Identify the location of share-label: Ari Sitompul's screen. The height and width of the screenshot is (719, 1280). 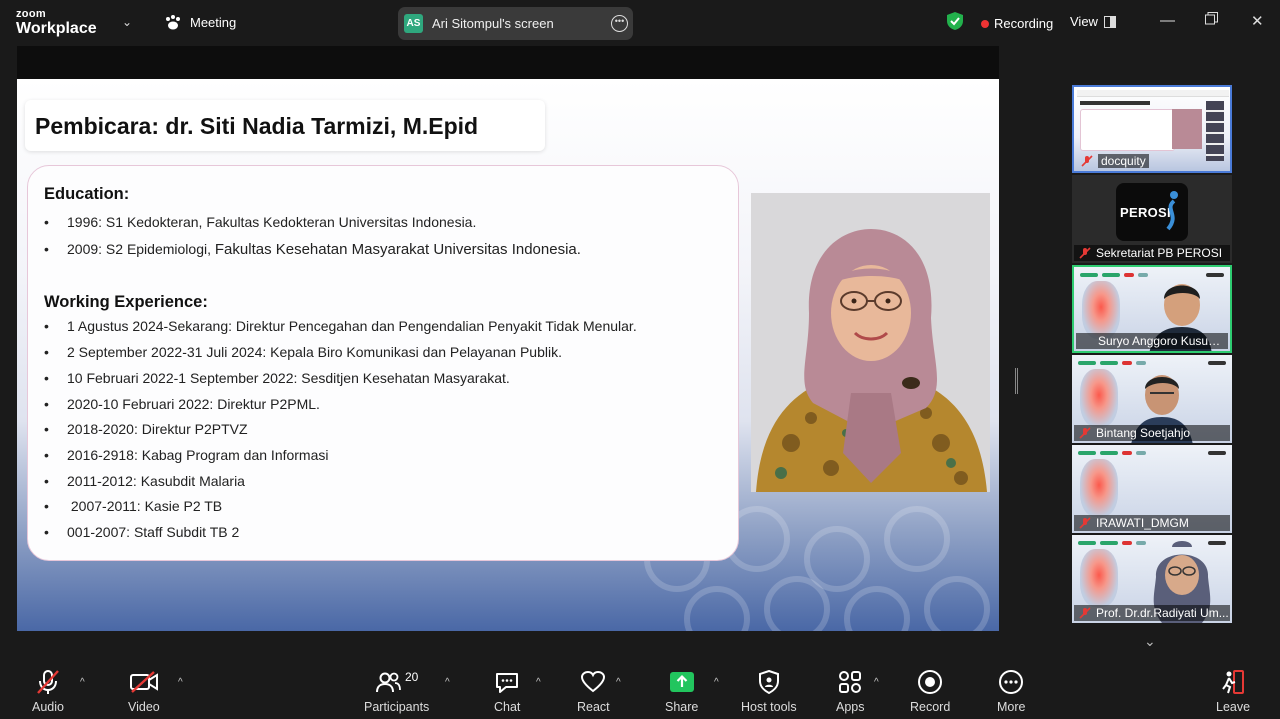
(493, 23).